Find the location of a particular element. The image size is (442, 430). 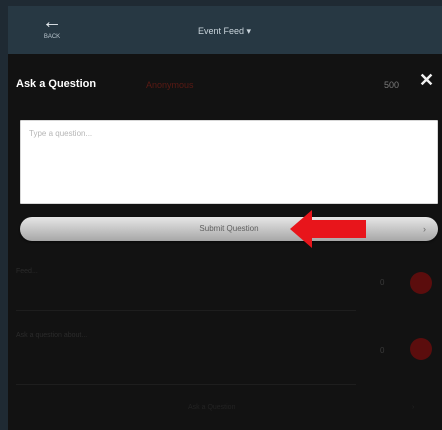

submit-question-button: Submit Question › is located at coordinates (229, 229).